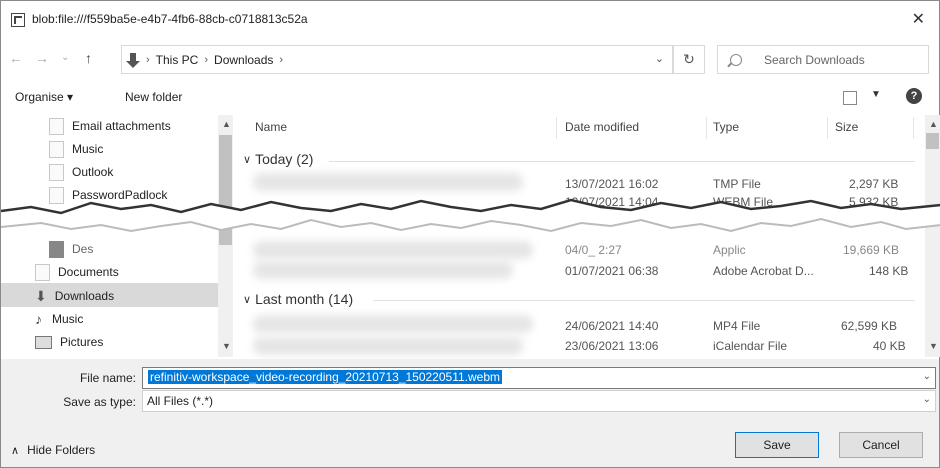 The image size is (940, 468). Describe the element at coordinates (81, 172) in the screenshot. I see `nav-item-outlook: Outlook` at that location.